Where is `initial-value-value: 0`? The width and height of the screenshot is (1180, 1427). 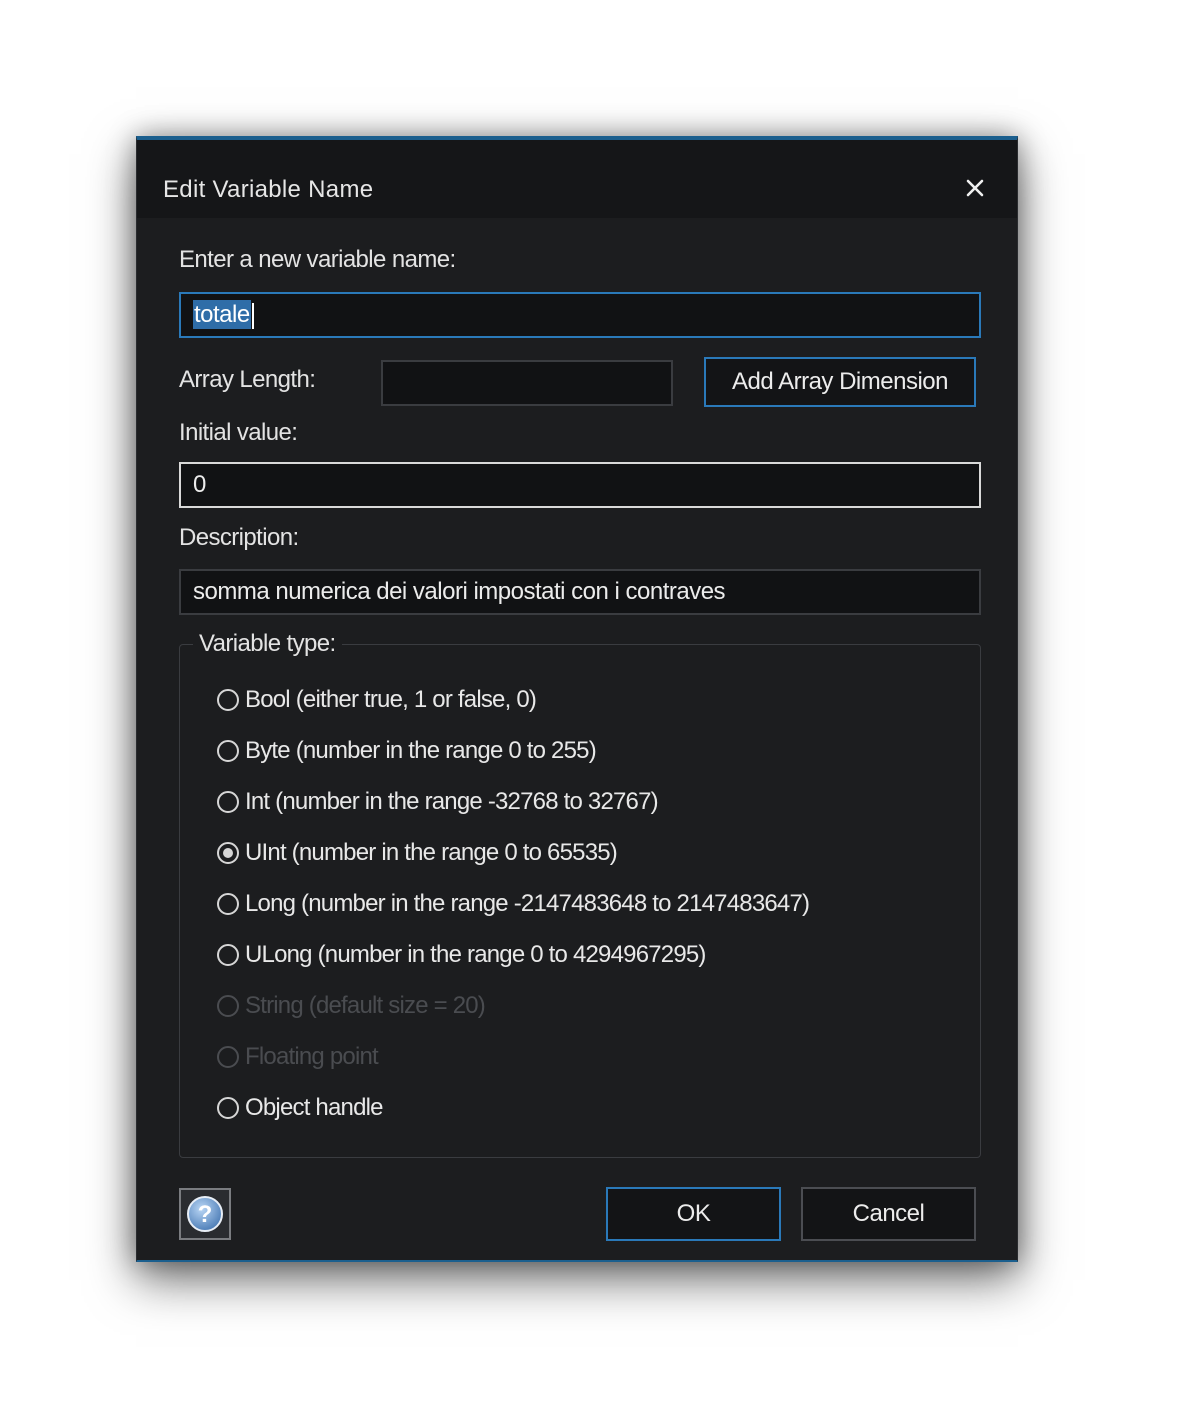
initial-value-value: 0 is located at coordinates (199, 484).